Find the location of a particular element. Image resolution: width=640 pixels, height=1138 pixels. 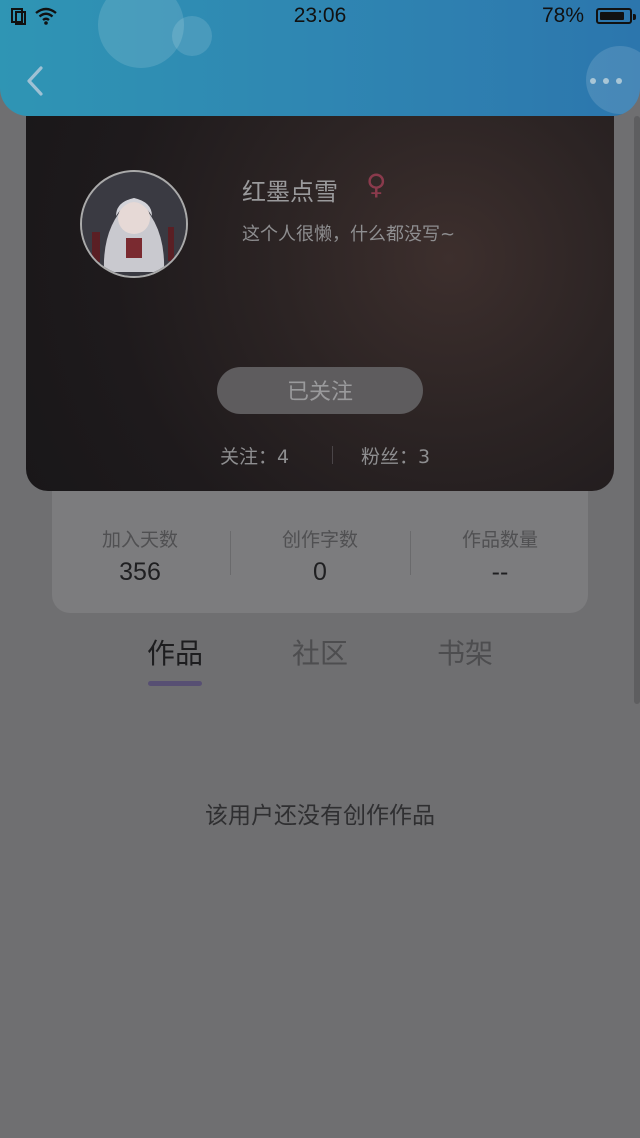

stat-label: 创作字数 is located at coordinates (319, 540).